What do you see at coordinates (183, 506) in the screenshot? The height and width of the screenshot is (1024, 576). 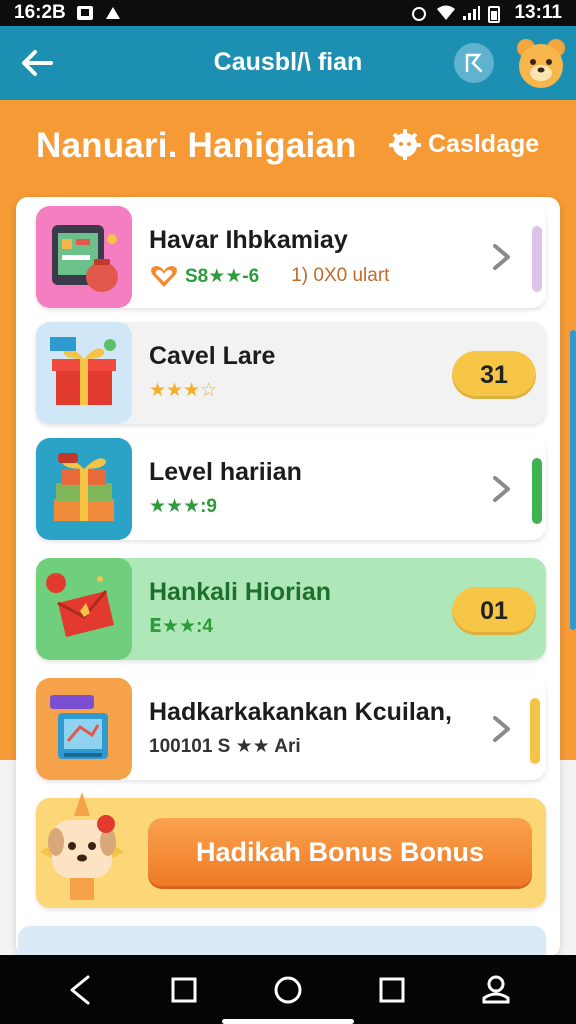 I see `list-item-rating: ★★★:9` at bounding box center [183, 506].